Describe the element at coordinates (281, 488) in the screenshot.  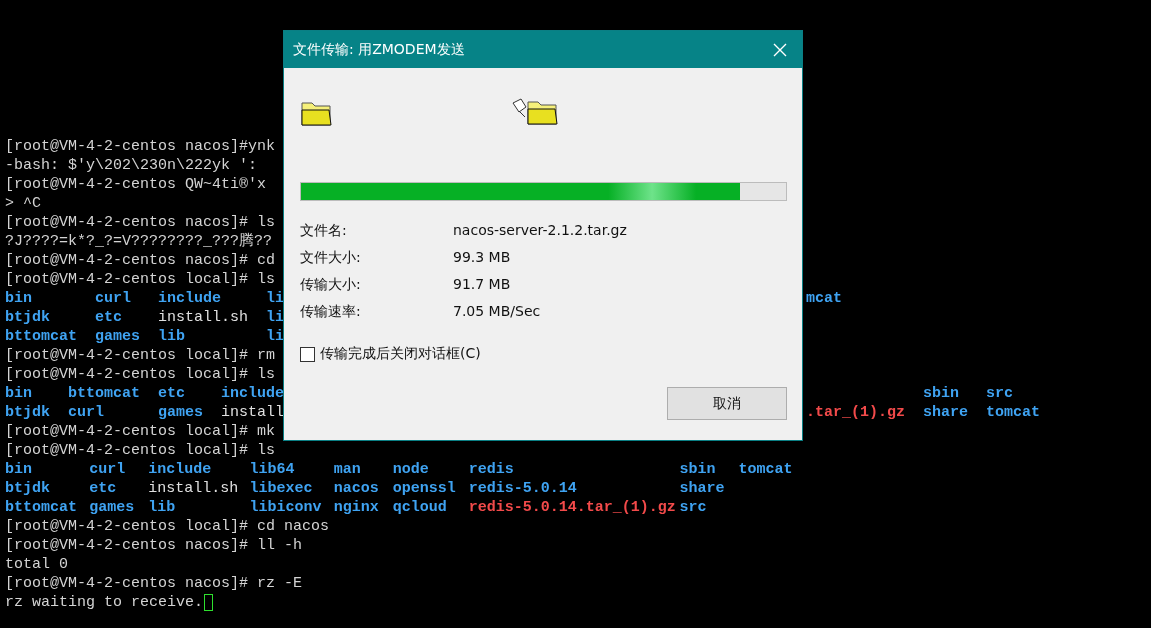
I see `directory-name: libexec` at that location.